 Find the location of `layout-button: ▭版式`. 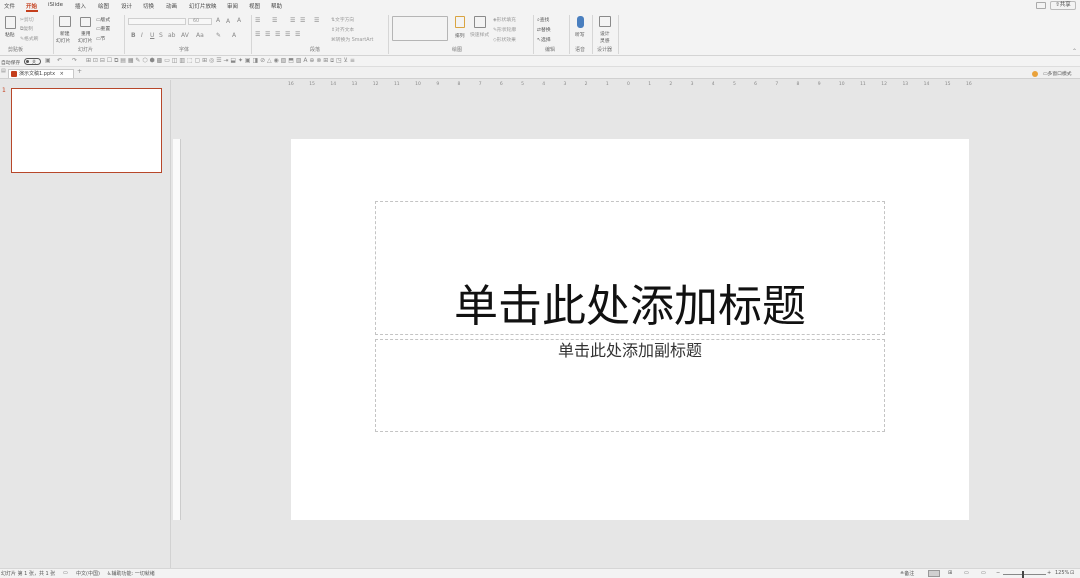

layout-button: ▭版式 is located at coordinates (103, 19).